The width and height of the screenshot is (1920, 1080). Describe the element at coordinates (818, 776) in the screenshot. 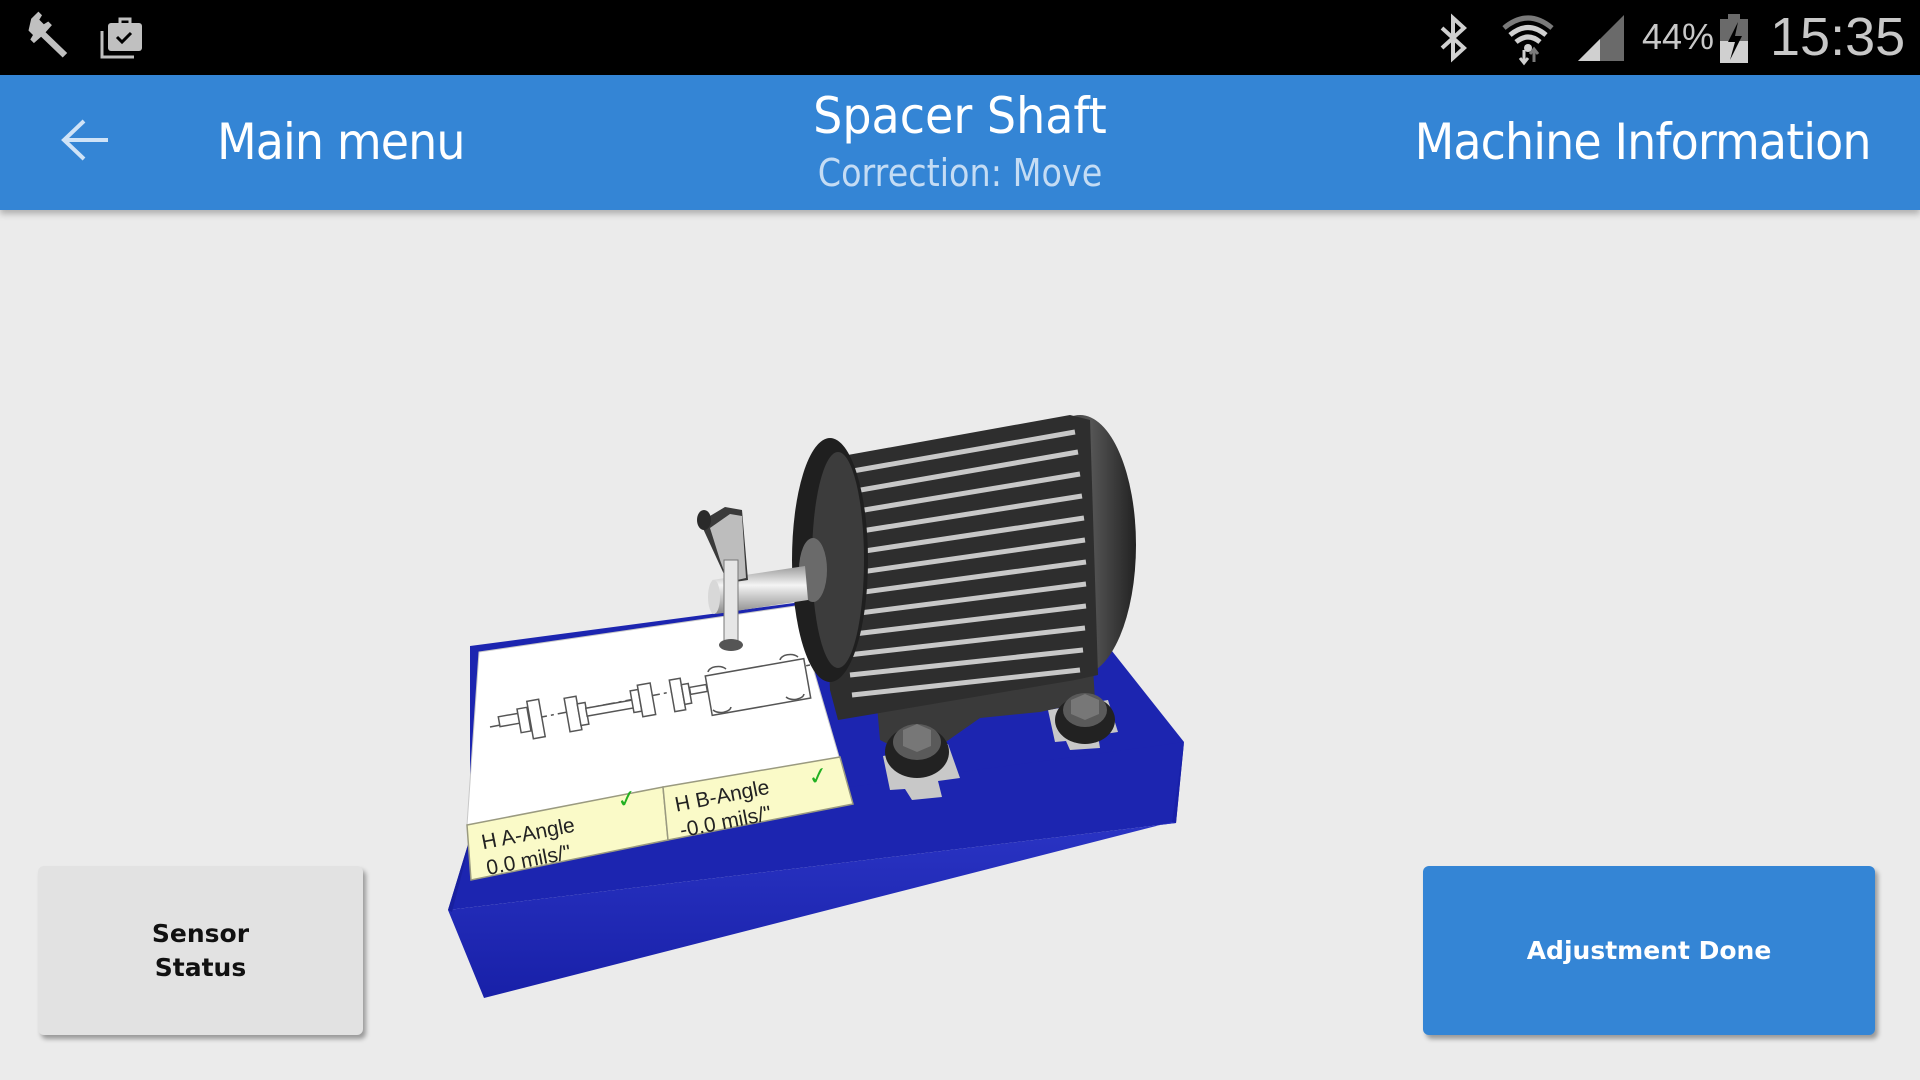

I see `reading-b-check-icon: ✓` at that location.